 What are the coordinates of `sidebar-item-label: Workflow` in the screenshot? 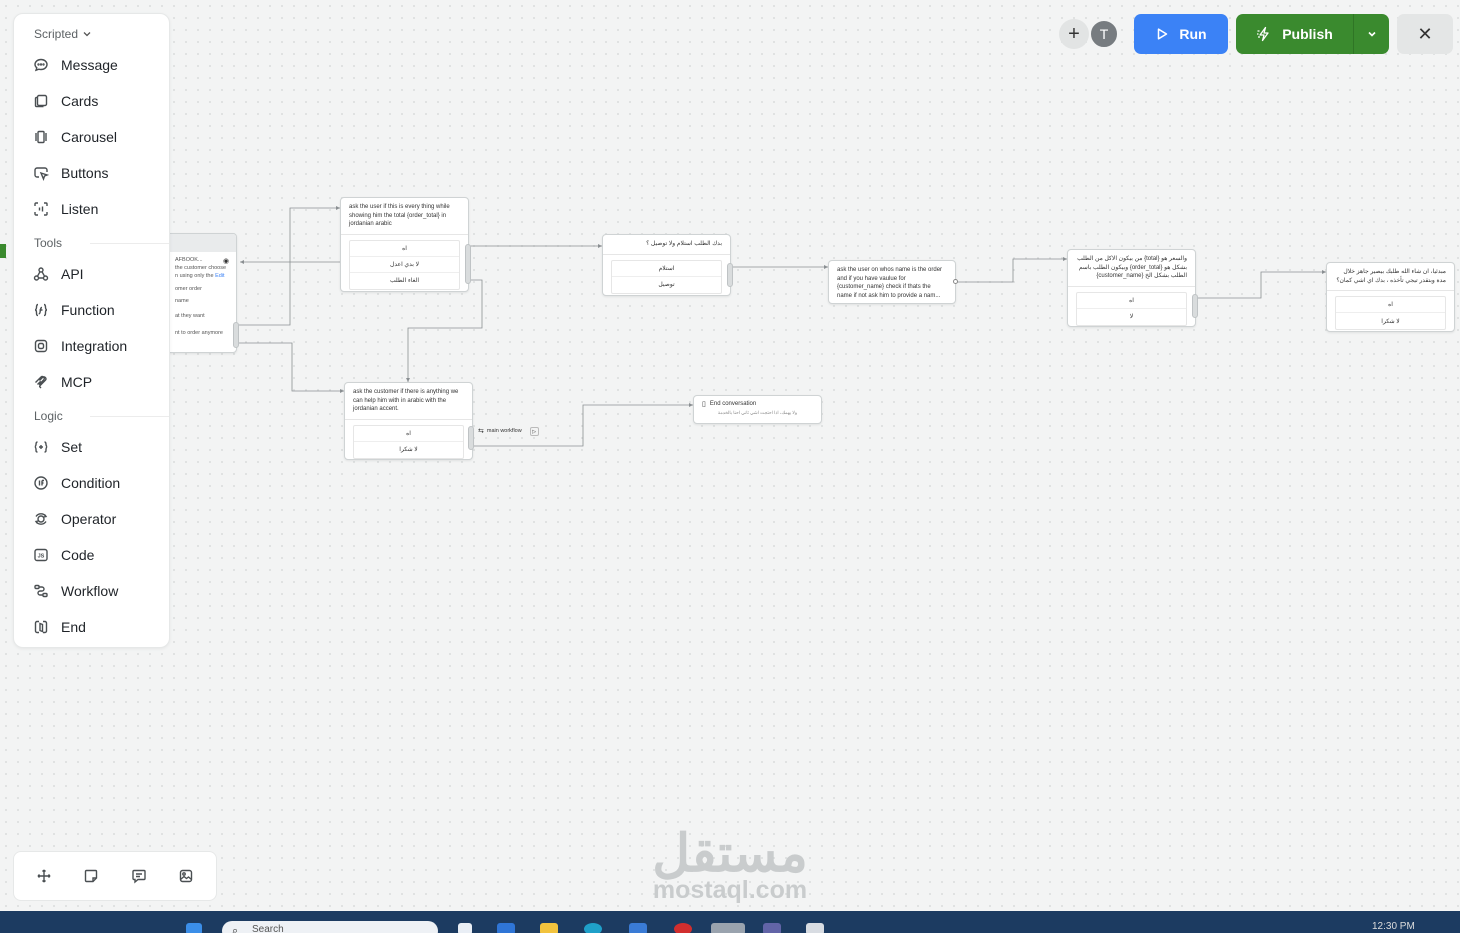 It's located at (90, 591).